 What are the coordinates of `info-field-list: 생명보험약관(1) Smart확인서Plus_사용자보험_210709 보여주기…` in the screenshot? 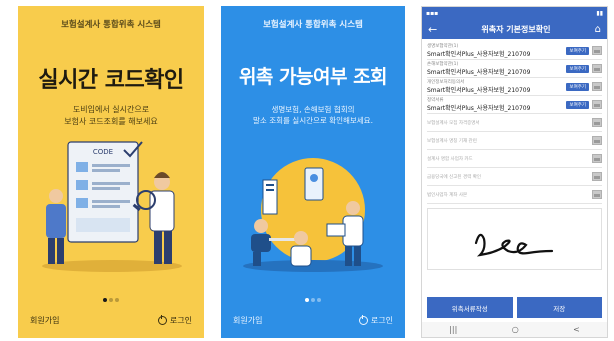 It's located at (514, 121).